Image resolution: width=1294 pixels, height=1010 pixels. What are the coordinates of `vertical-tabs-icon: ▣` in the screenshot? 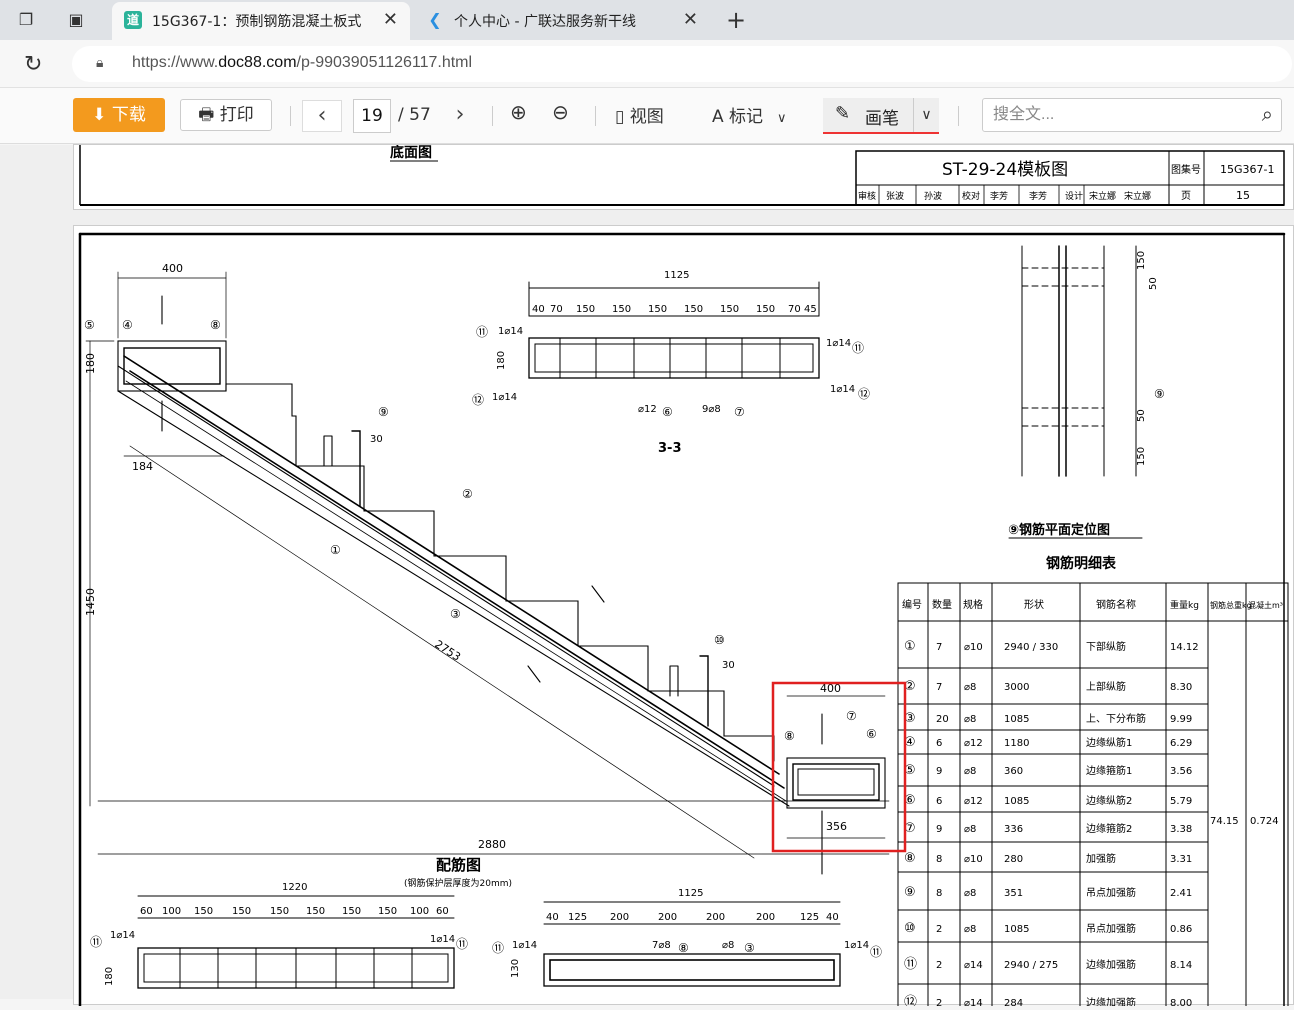 It's located at (76, 20).